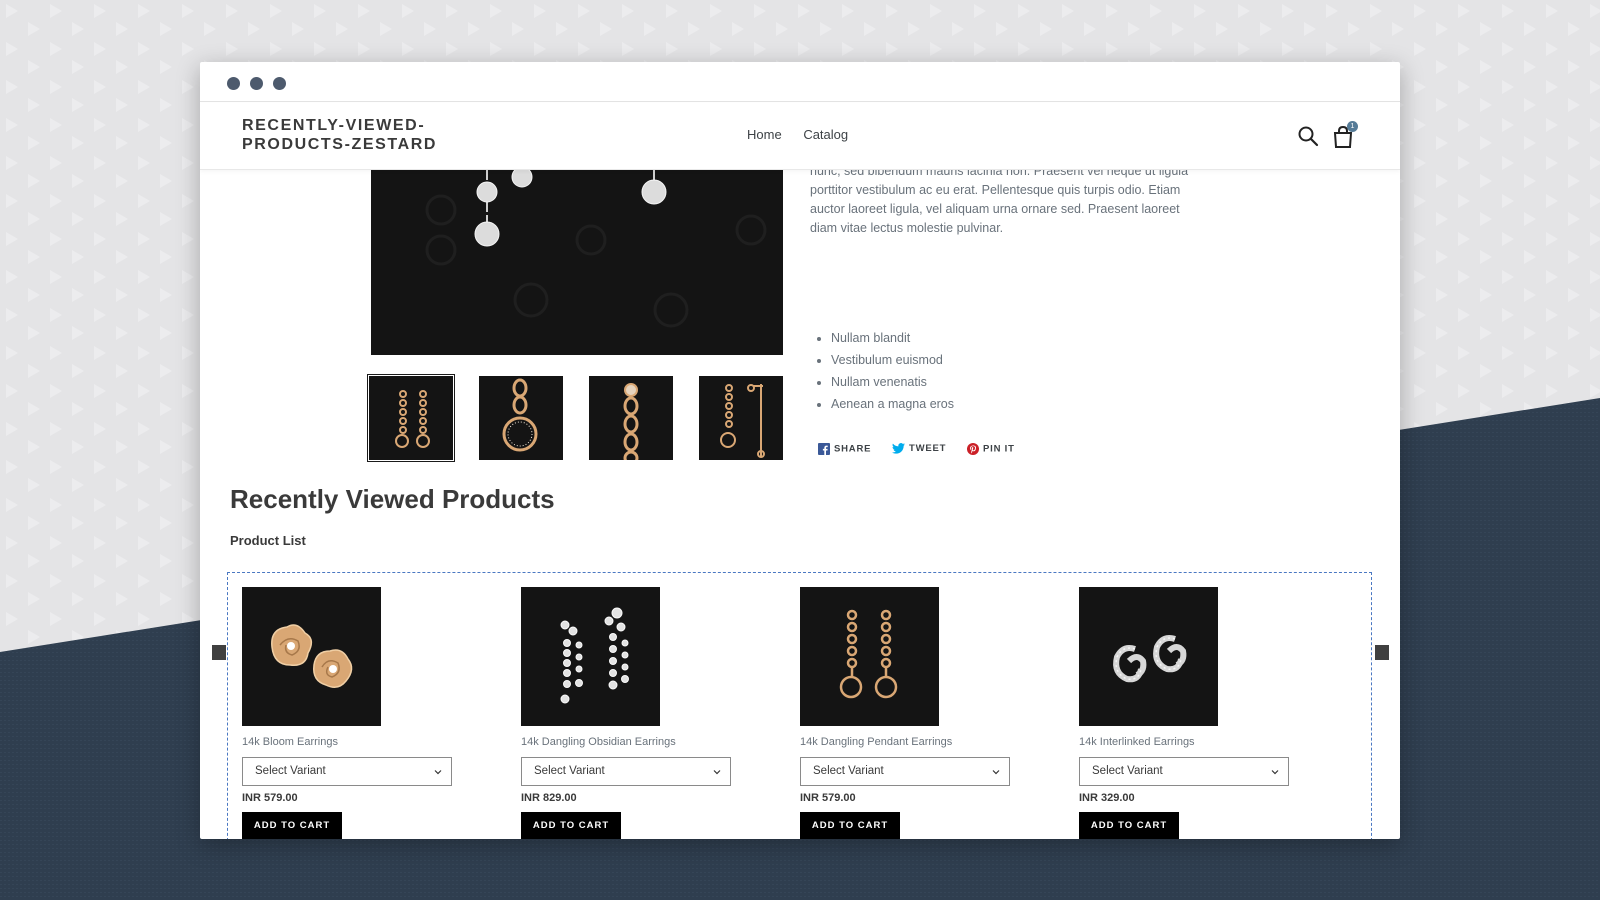 This screenshot has width=1600, height=900. Describe the element at coordinates (892, 338) in the screenshot. I see `feature-item: Nullam blandit` at that location.